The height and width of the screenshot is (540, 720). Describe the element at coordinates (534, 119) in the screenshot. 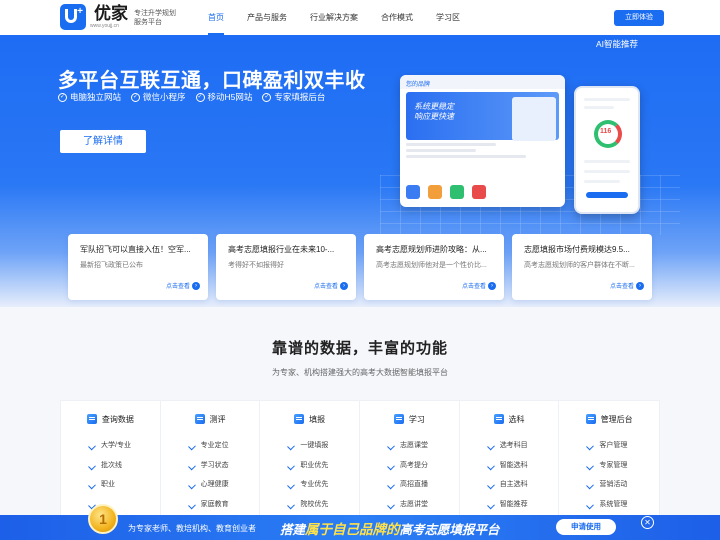

I see `mock-side-panel` at that location.